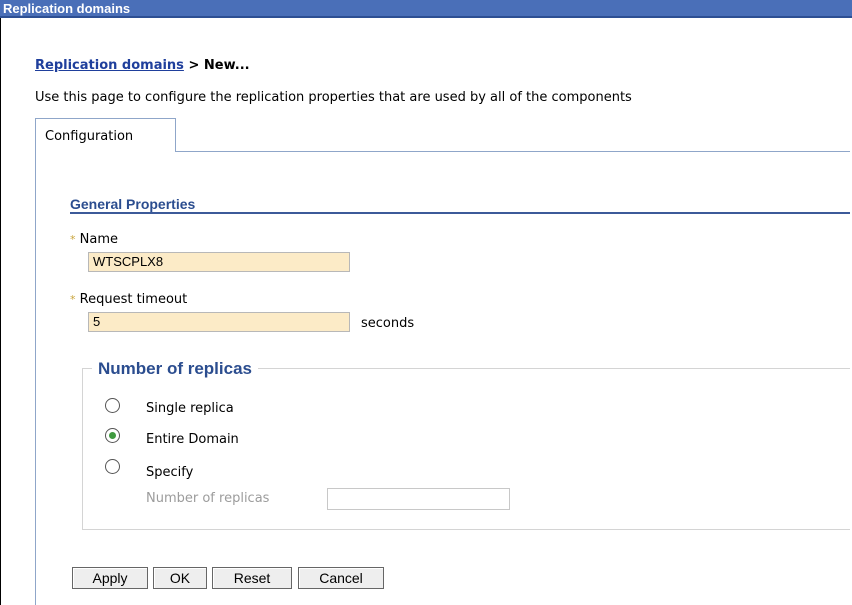 Image resolution: width=852 pixels, height=605 pixels. What do you see at coordinates (133, 299) in the screenshot?
I see `request-timeout-label: Request timeout` at bounding box center [133, 299].